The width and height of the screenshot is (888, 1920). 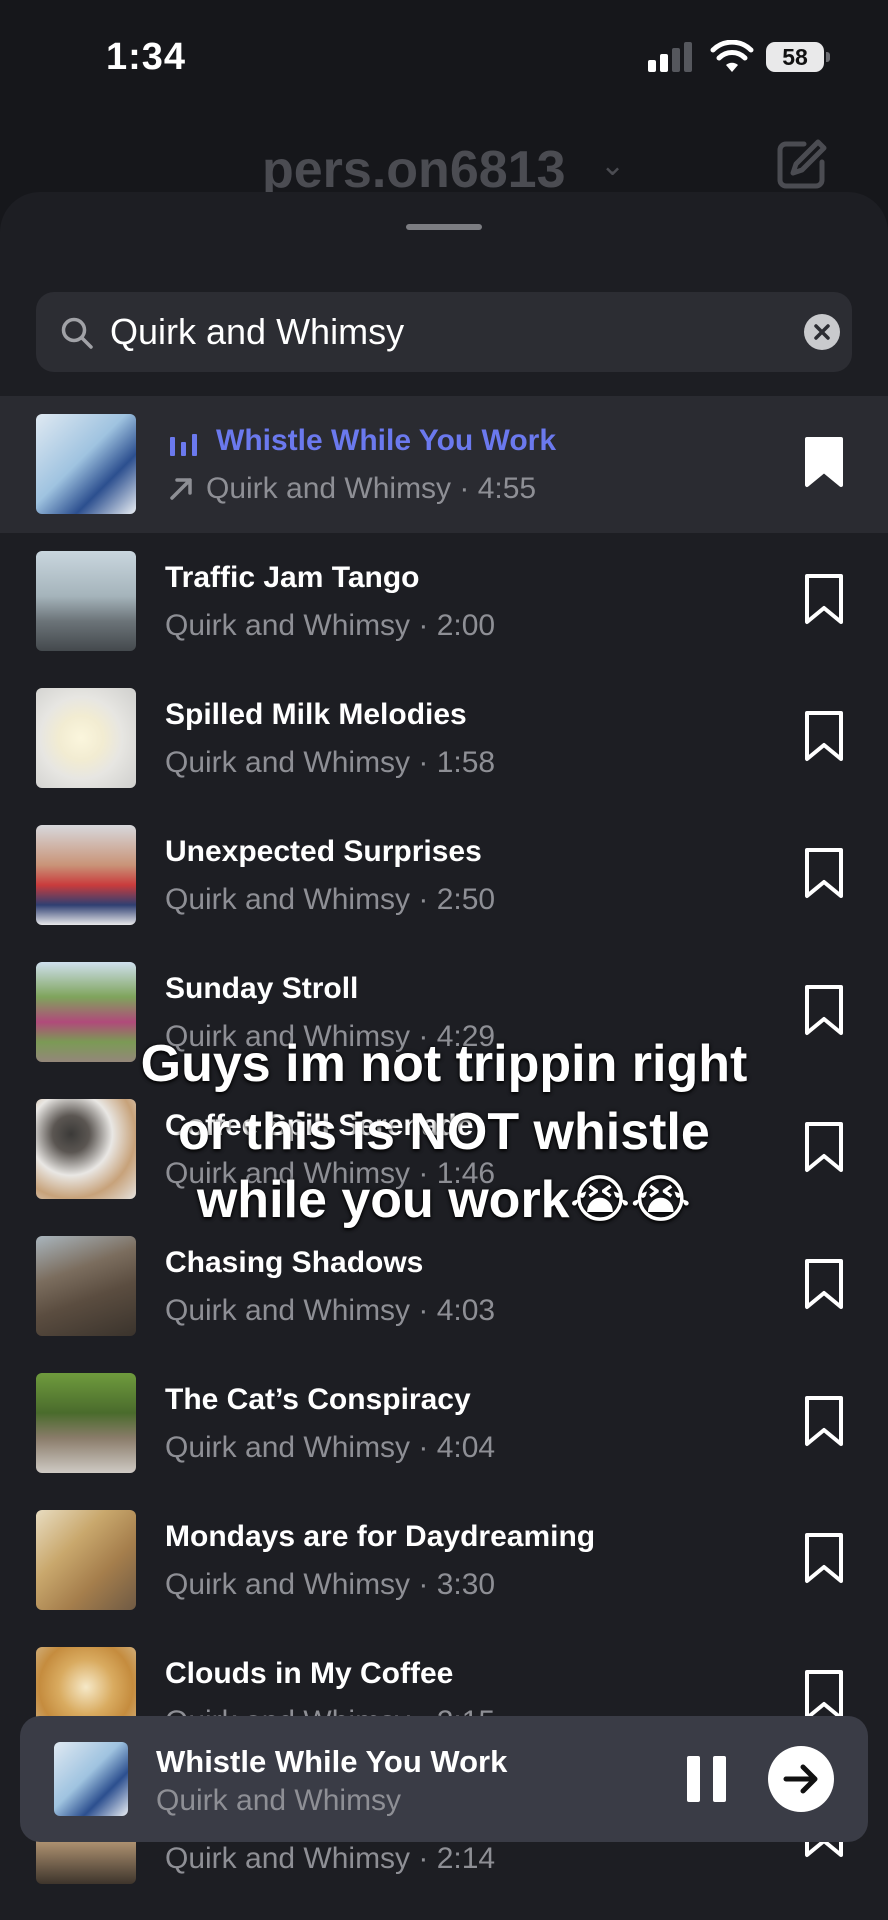 I want to click on track-subtitle: Quirk and Whimsy · 2:50, so click(x=330, y=899).